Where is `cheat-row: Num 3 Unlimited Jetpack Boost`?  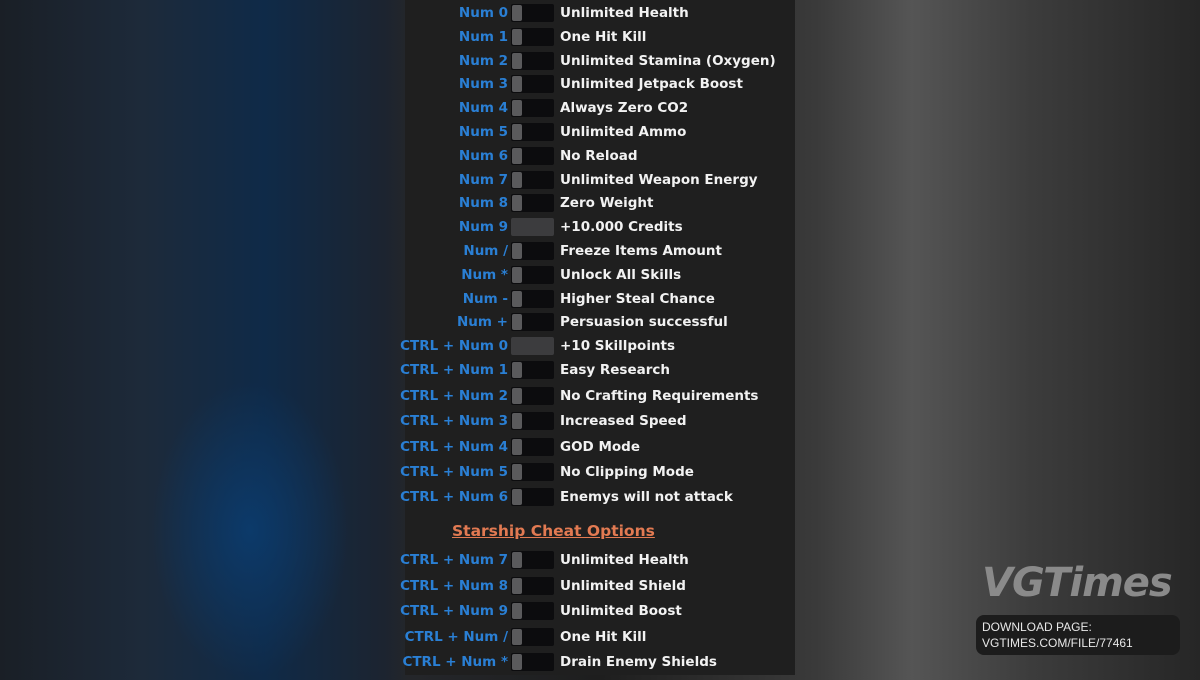 cheat-row: Num 3 Unlimited Jetpack Boost is located at coordinates (600, 84).